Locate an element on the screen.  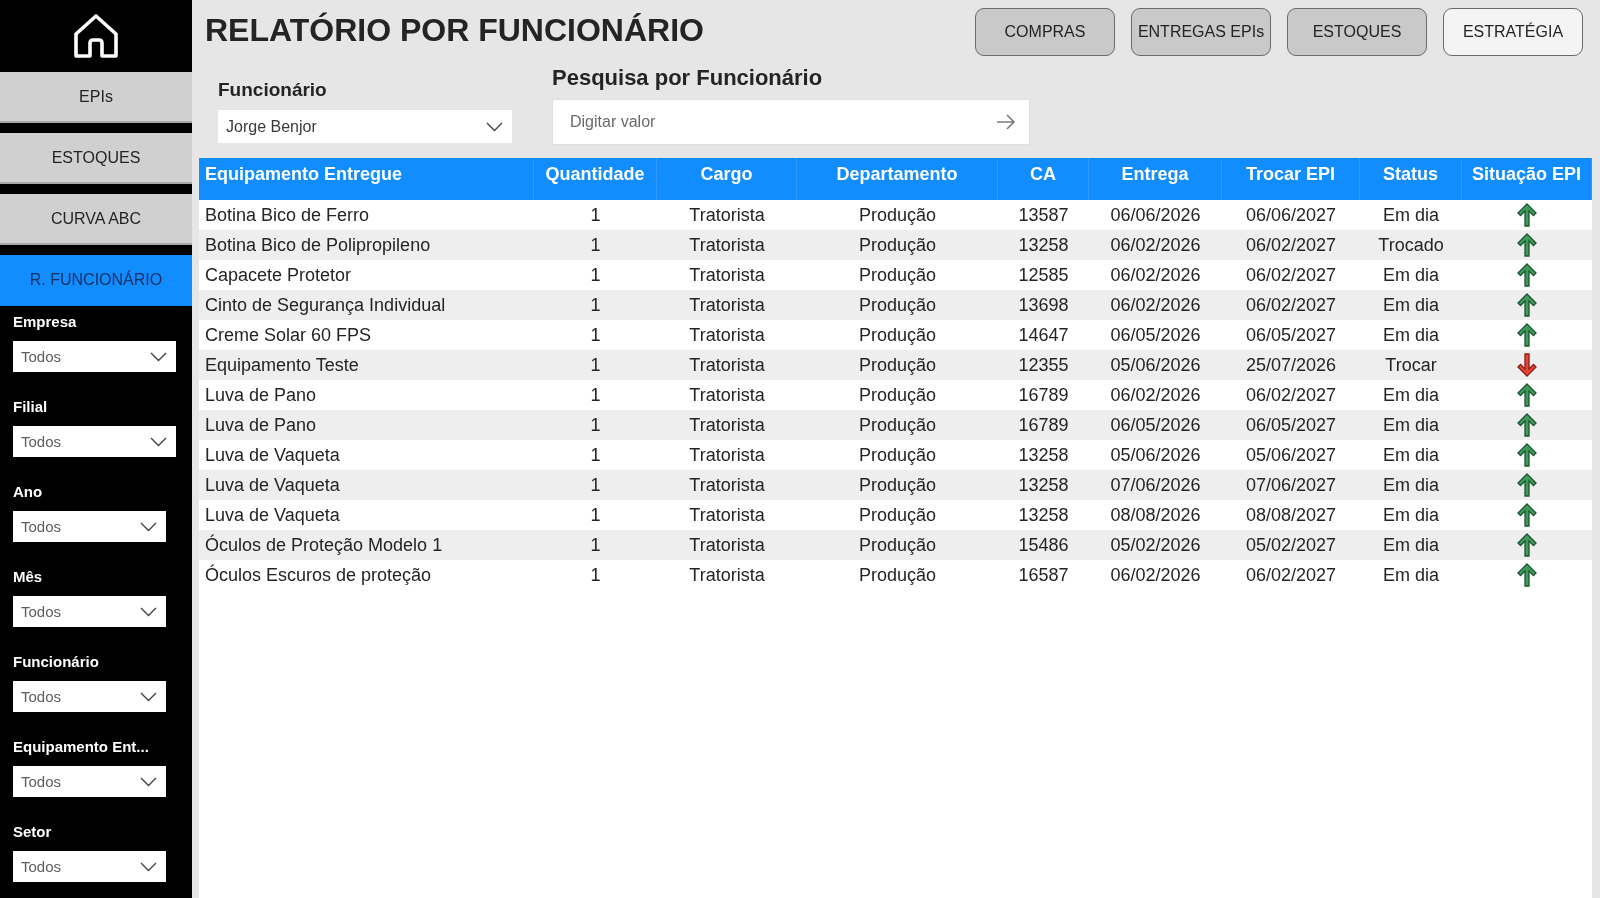
employee-dropdown: Jorge Benjor is located at coordinates (365, 126).